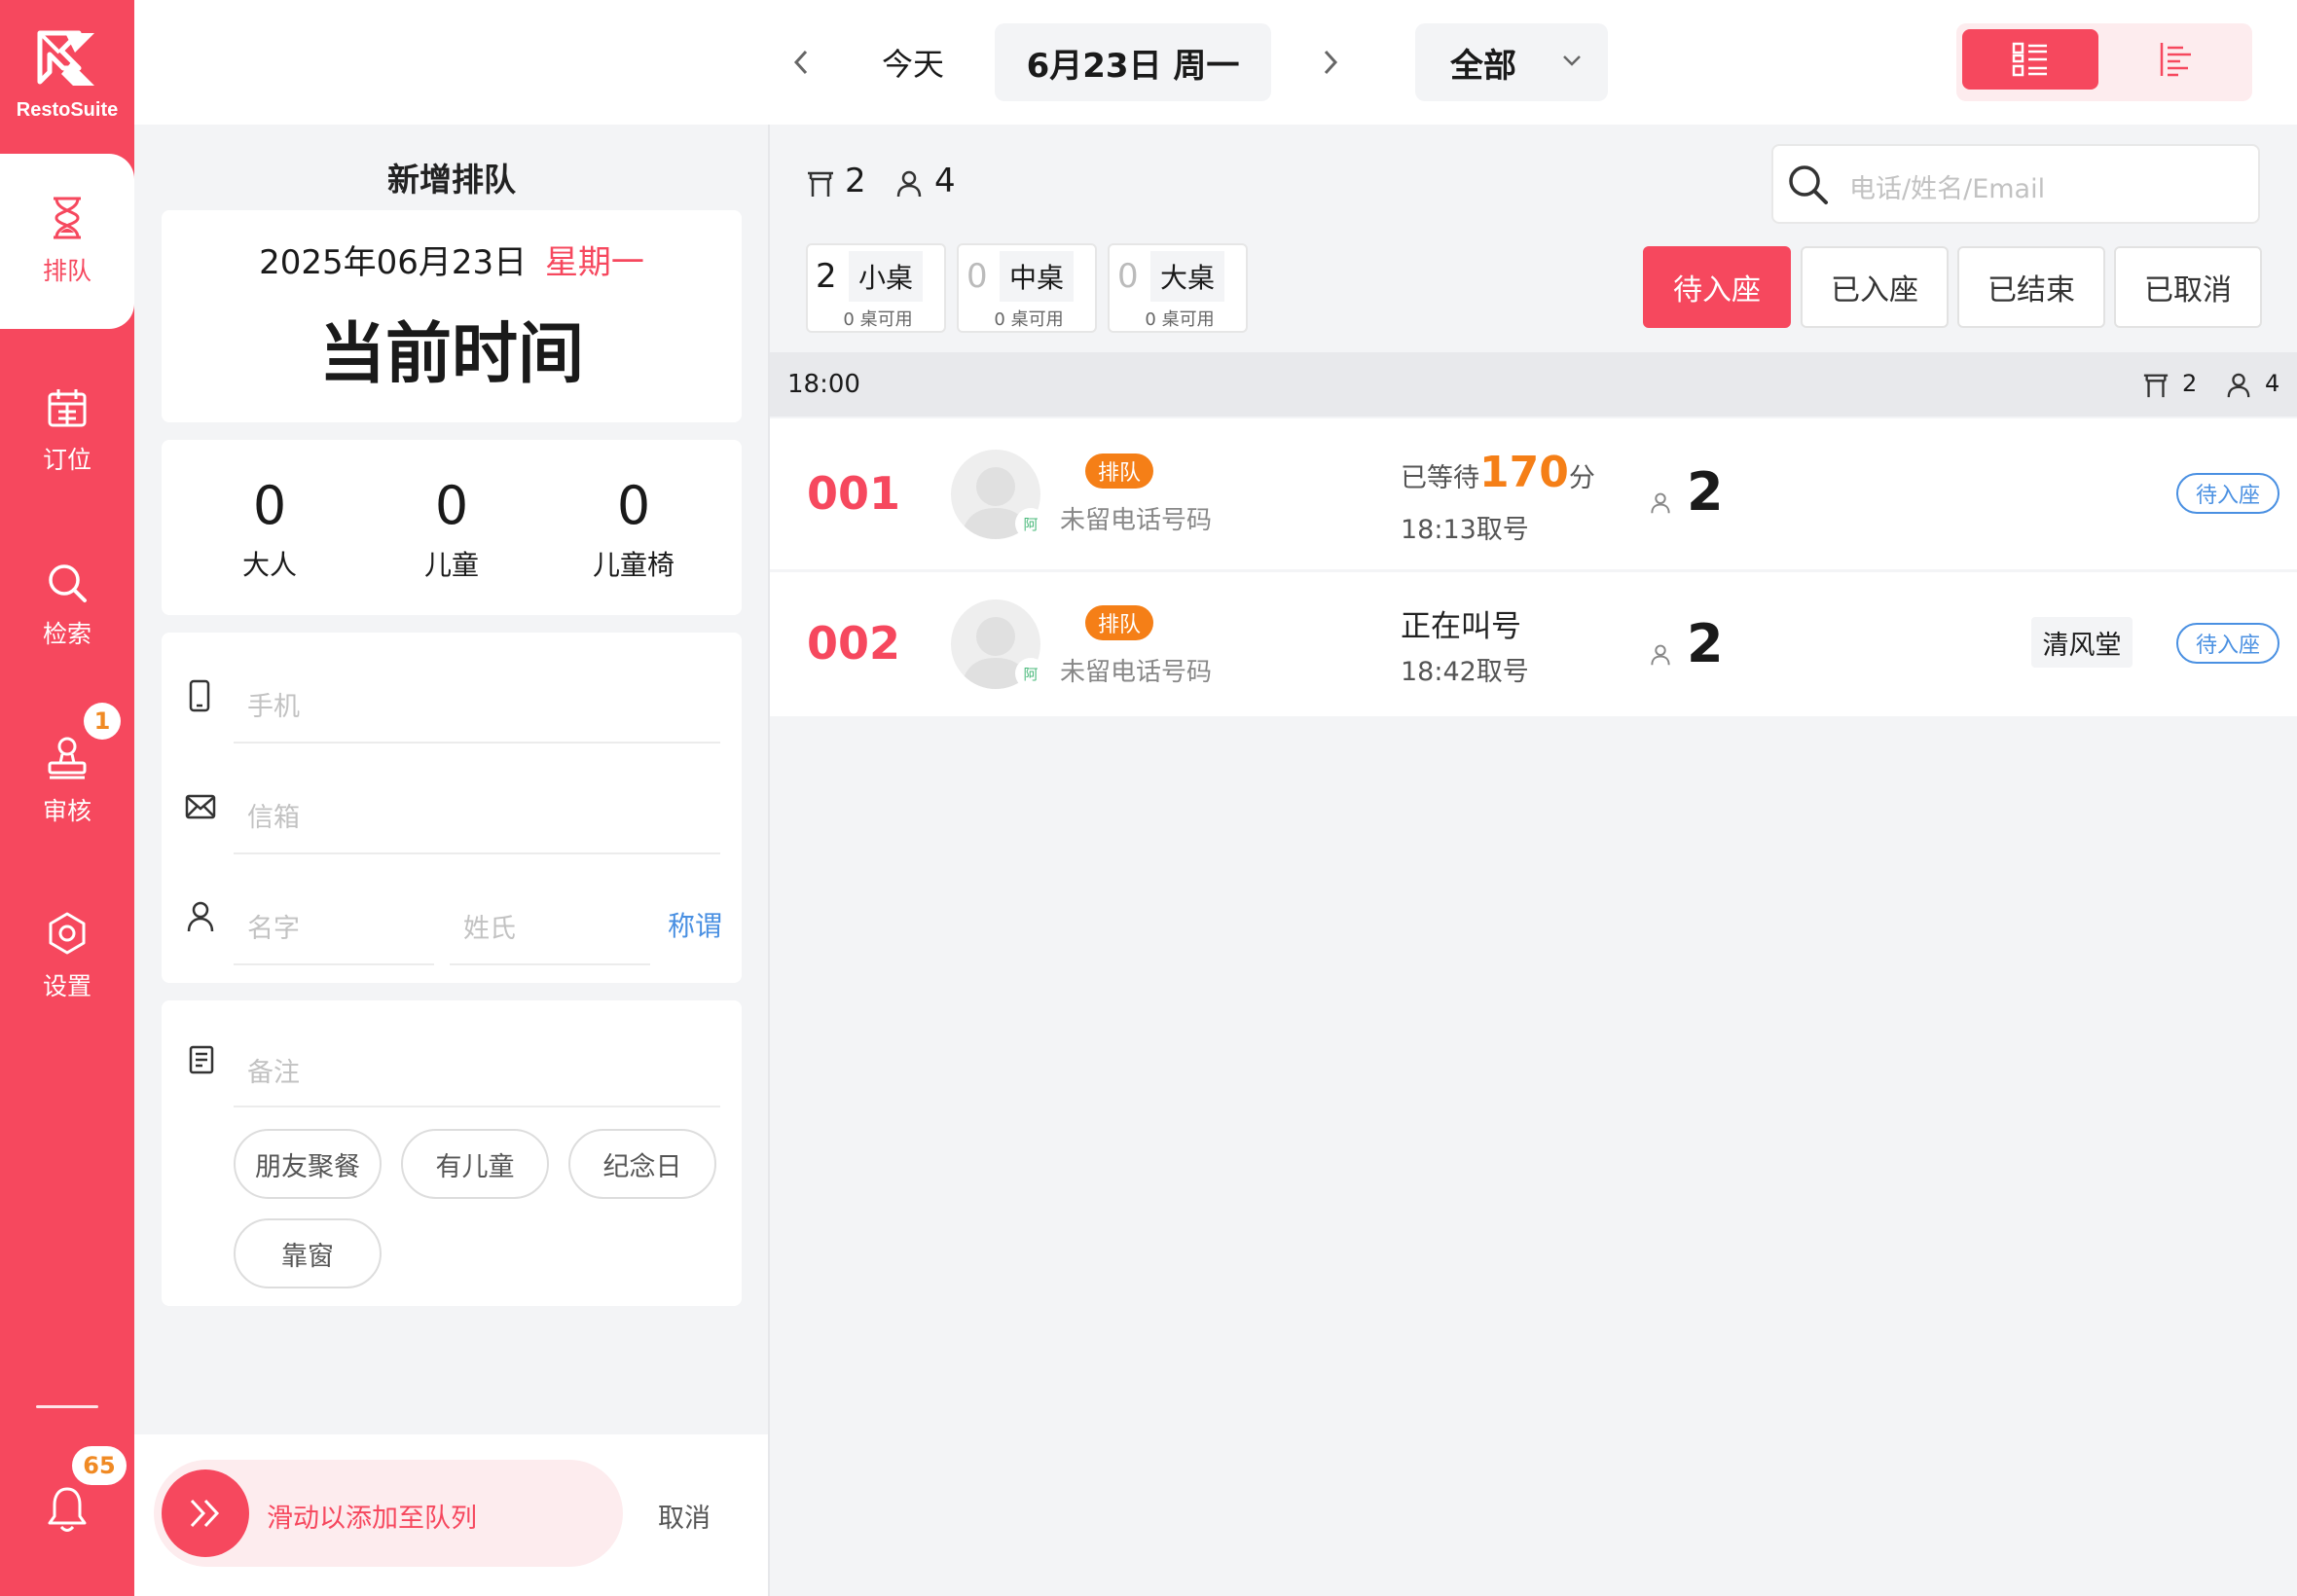 The width and height of the screenshot is (2297, 1596). What do you see at coordinates (1533, 644) in the screenshot?
I see `queue-row: 002 阿 排队 未留电话号码 正在叫号 18:42取号 2 清风堂 待入座` at bounding box center [1533, 644].